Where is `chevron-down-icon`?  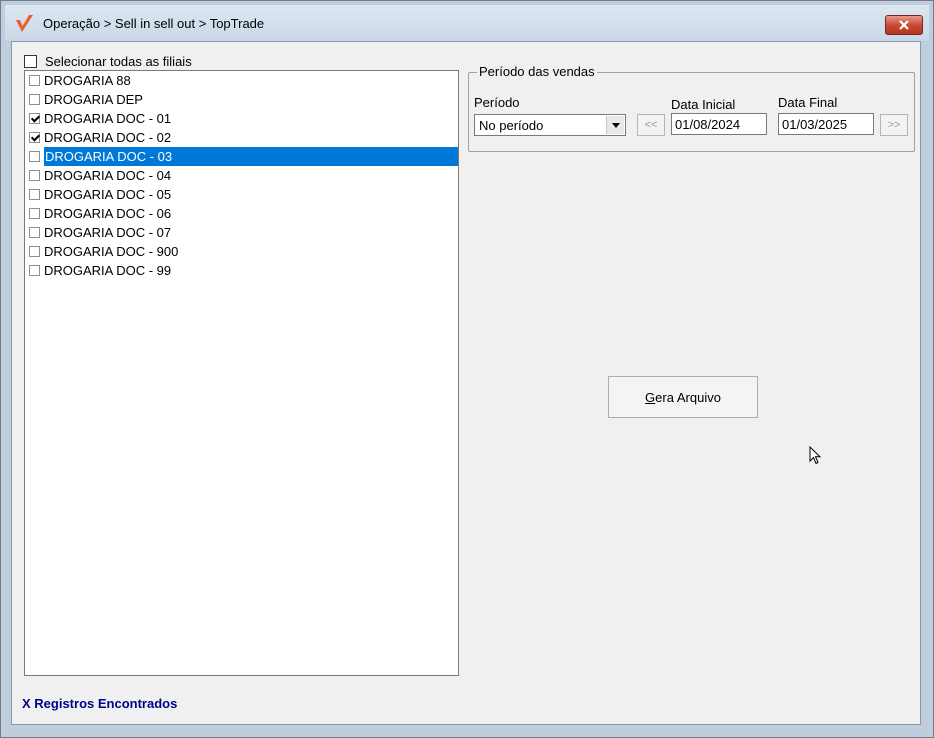 chevron-down-icon is located at coordinates (615, 125).